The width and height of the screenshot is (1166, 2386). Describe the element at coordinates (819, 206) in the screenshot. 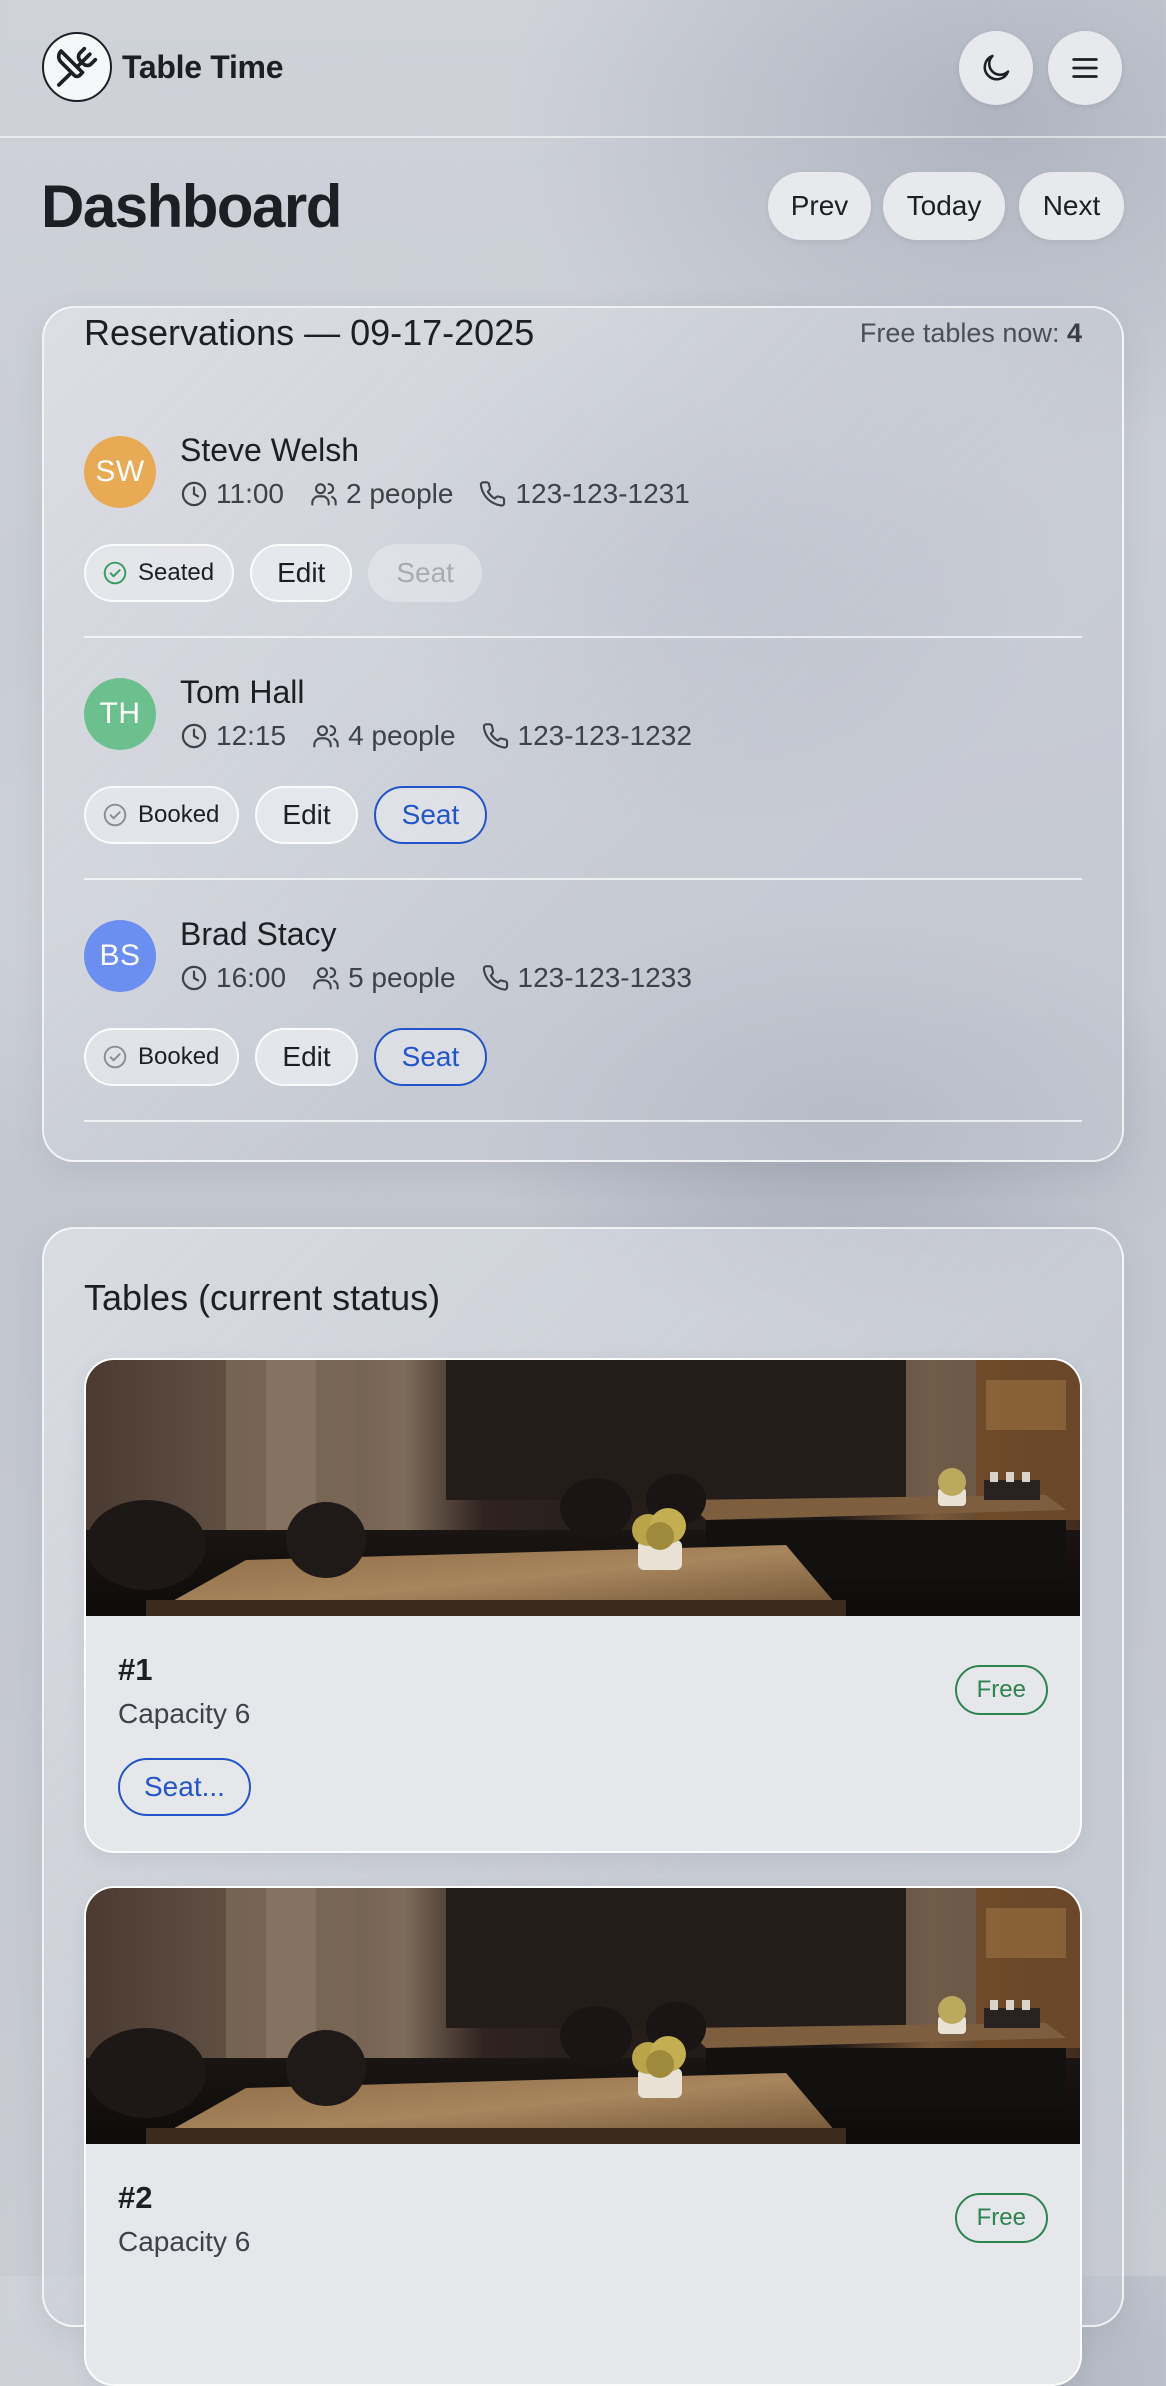

I see `prev-day-button: Prev` at that location.